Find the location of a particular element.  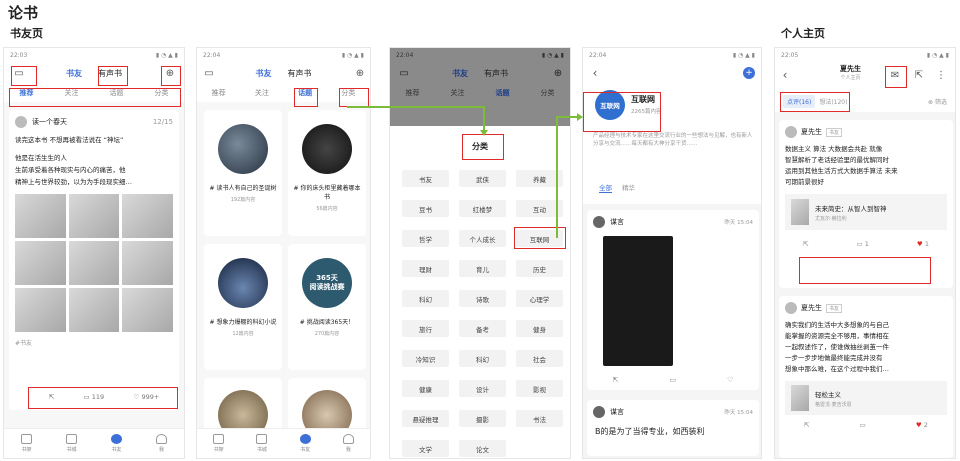

category-button: 豆书 is located at coordinates (425, 208).